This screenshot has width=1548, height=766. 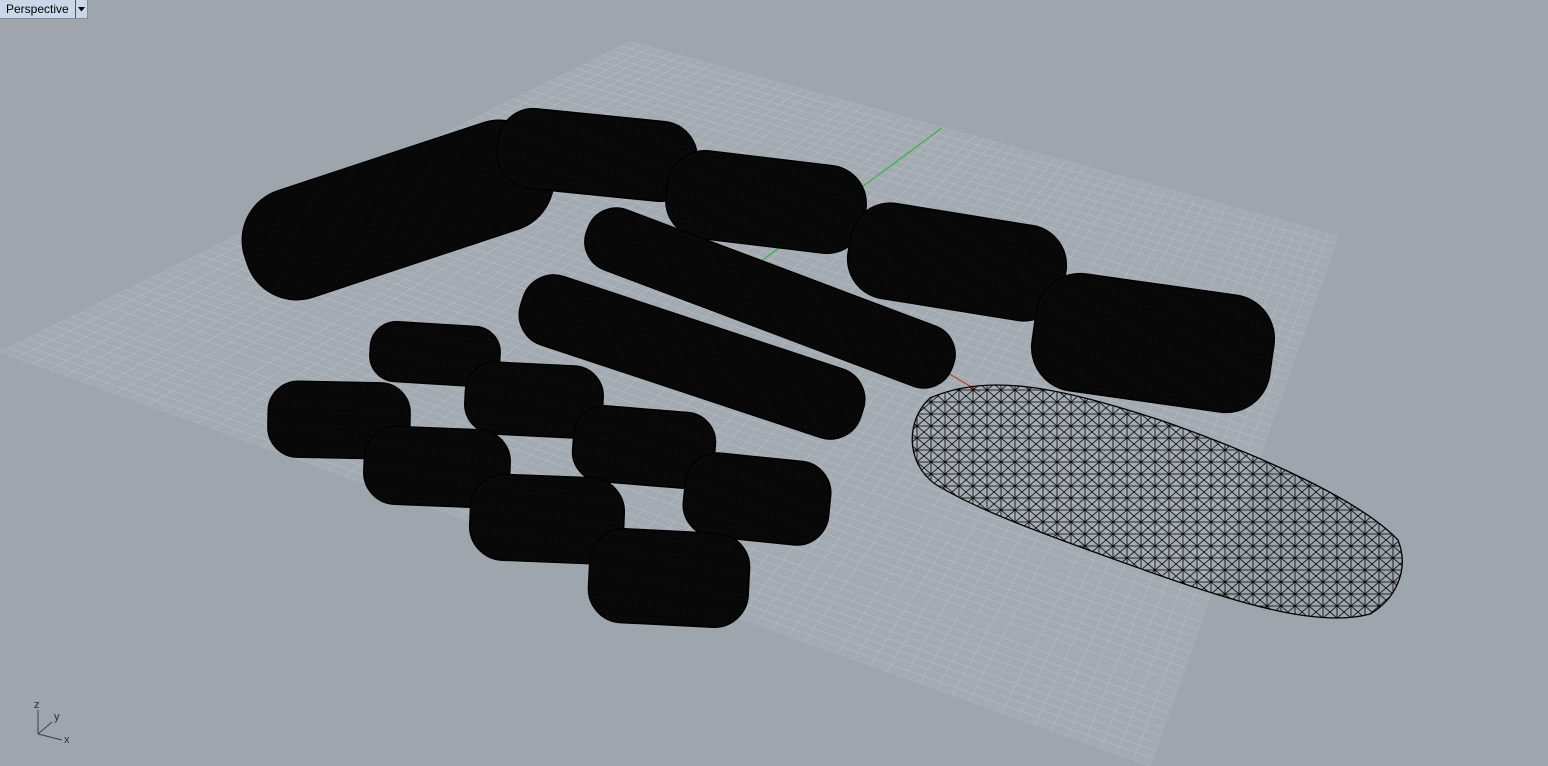 What do you see at coordinates (52, 722) in the screenshot?
I see `axis-gizmo-icon: z y x` at bounding box center [52, 722].